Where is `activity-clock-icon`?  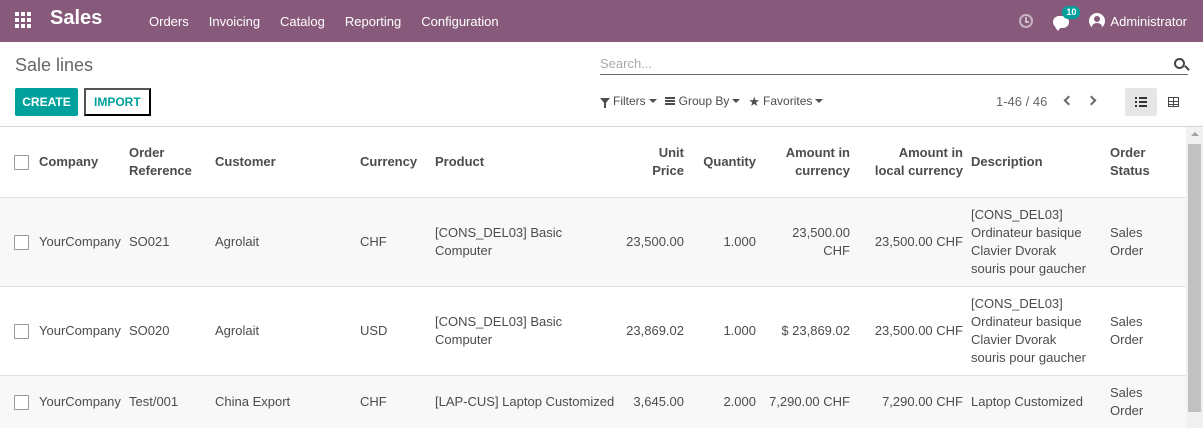
activity-clock-icon is located at coordinates (1026, 21).